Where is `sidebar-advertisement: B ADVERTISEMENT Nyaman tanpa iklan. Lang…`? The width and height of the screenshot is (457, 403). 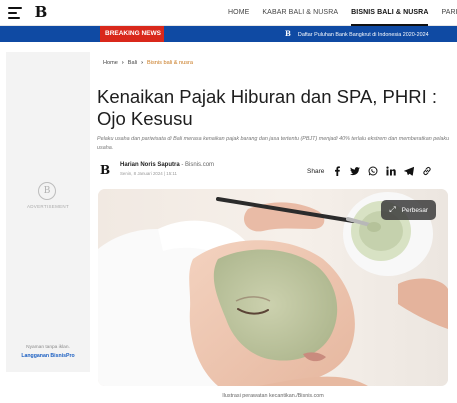 sidebar-advertisement: B ADVERTISEMENT Nyaman tanpa iklan. Lang… is located at coordinates (48, 212).